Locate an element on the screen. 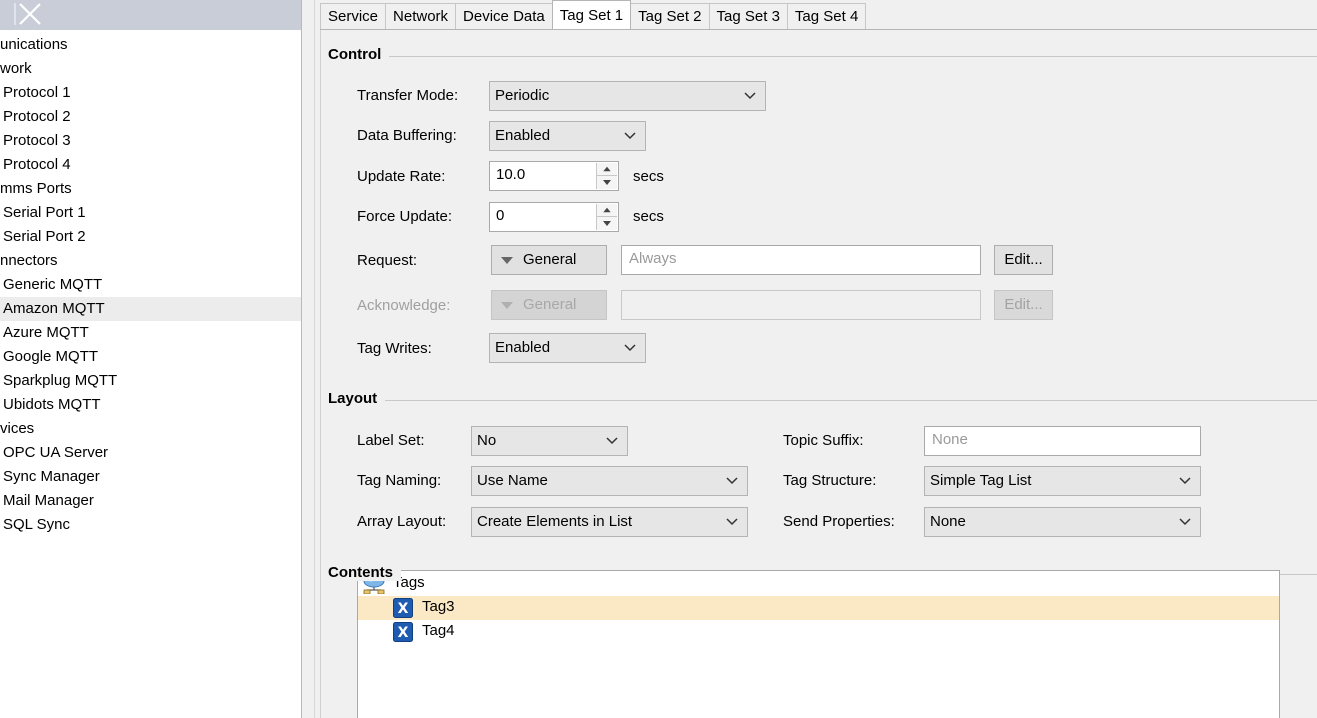  tag-contents-tree: Tags X Tag3 X Tag4 is located at coordinates (818, 644).